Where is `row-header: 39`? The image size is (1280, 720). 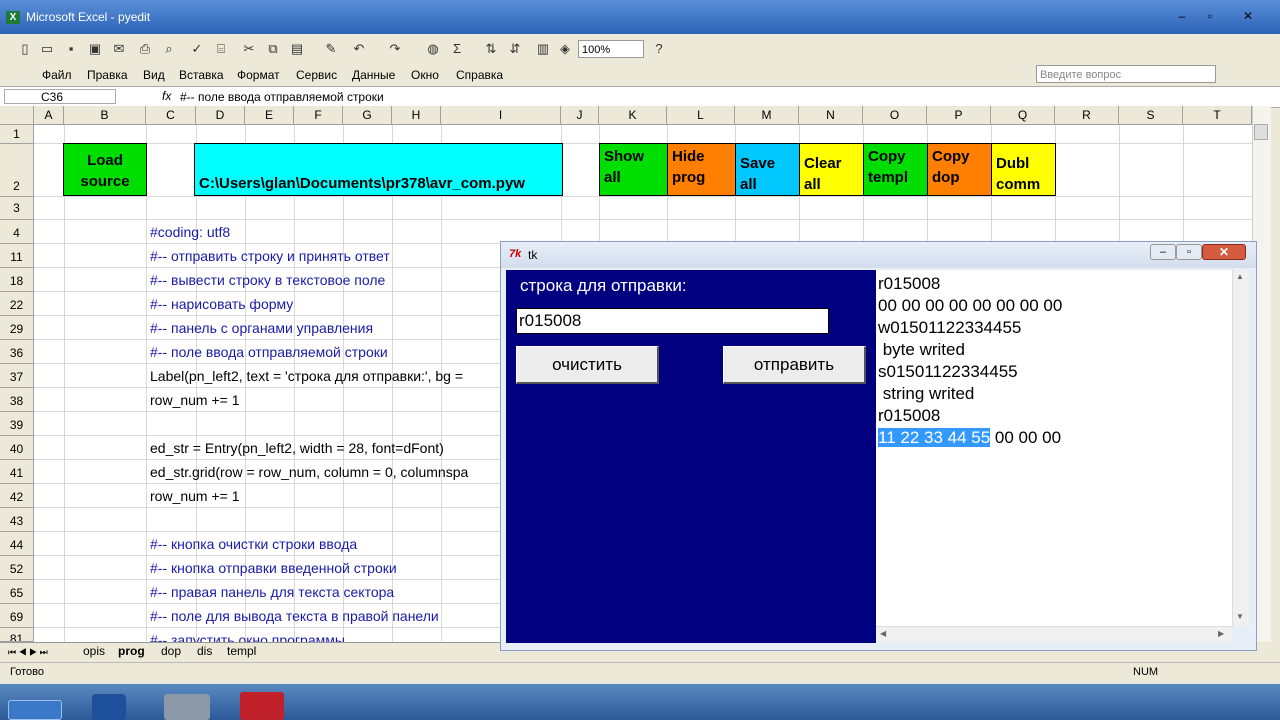
row-header: 39 is located at coordinates (17, 424).